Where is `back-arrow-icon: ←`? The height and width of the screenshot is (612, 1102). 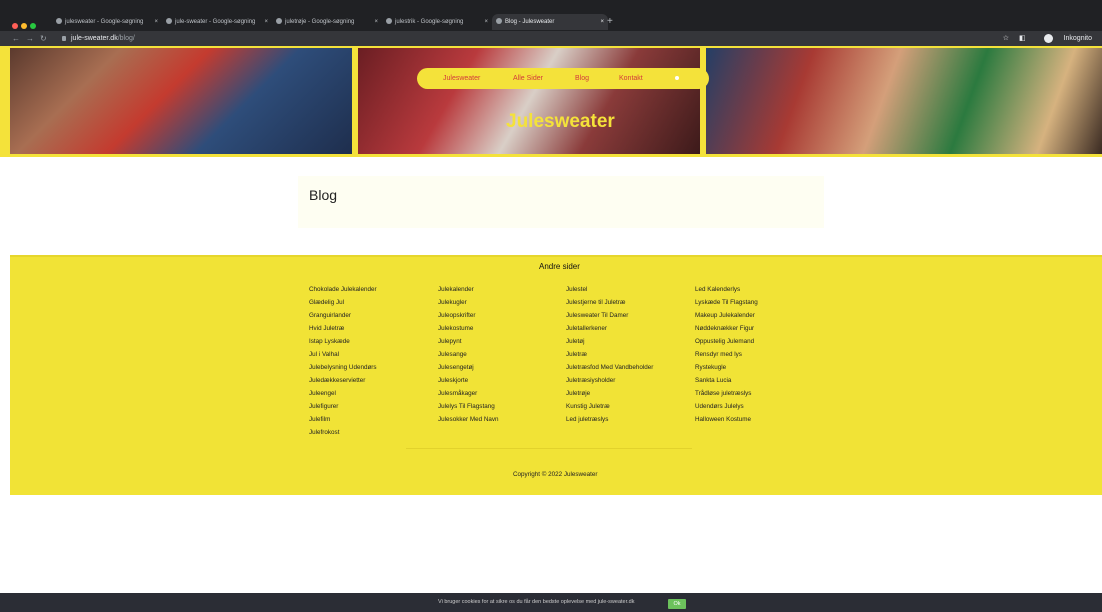
back-arrow-icon: ← is located at coordinates (19, 38).